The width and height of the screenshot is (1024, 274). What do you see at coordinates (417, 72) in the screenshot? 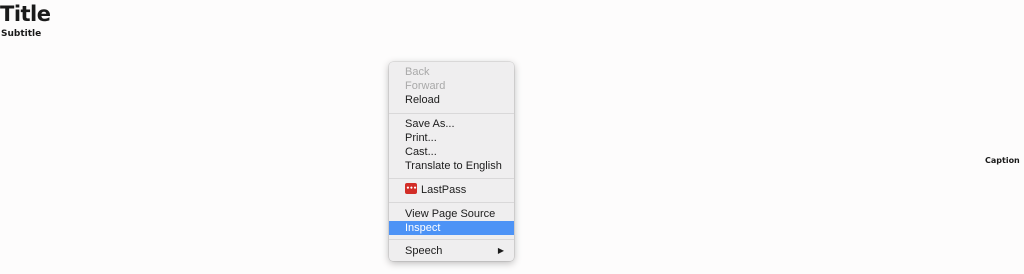
I see `menu-item-back: Back` at bounding box center [417, 72].